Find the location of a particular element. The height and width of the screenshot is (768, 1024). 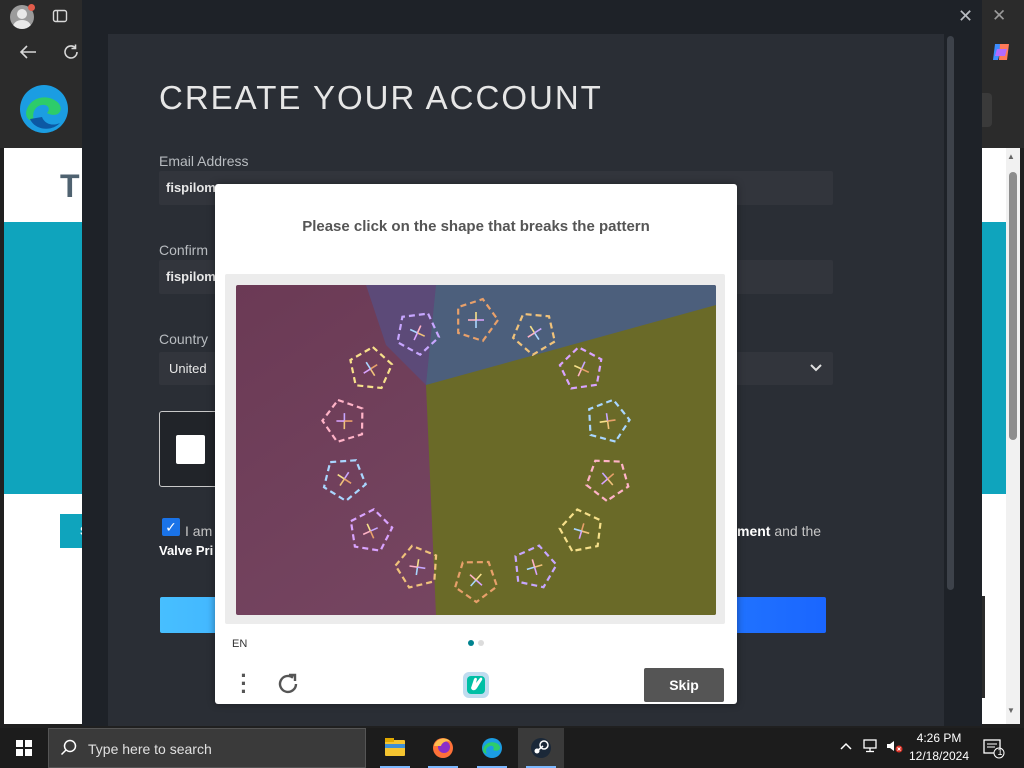

email-label: Email Address is located at coordinates (204, 161).